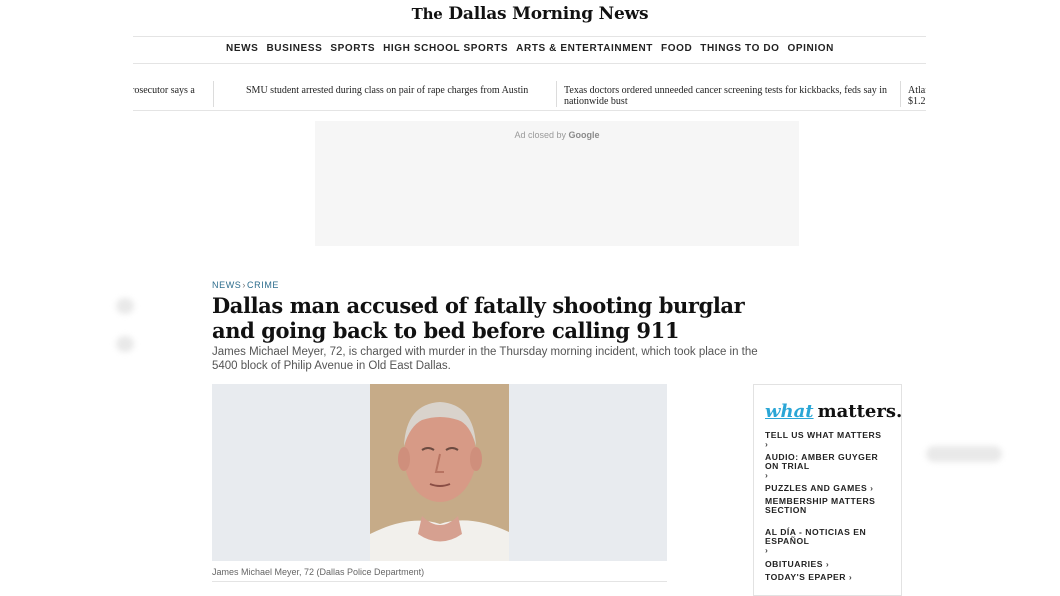 The width and height of the screenshot is (1060, 596). I want to click on ad-closed-text: Ad closed by, so click(540, 135).